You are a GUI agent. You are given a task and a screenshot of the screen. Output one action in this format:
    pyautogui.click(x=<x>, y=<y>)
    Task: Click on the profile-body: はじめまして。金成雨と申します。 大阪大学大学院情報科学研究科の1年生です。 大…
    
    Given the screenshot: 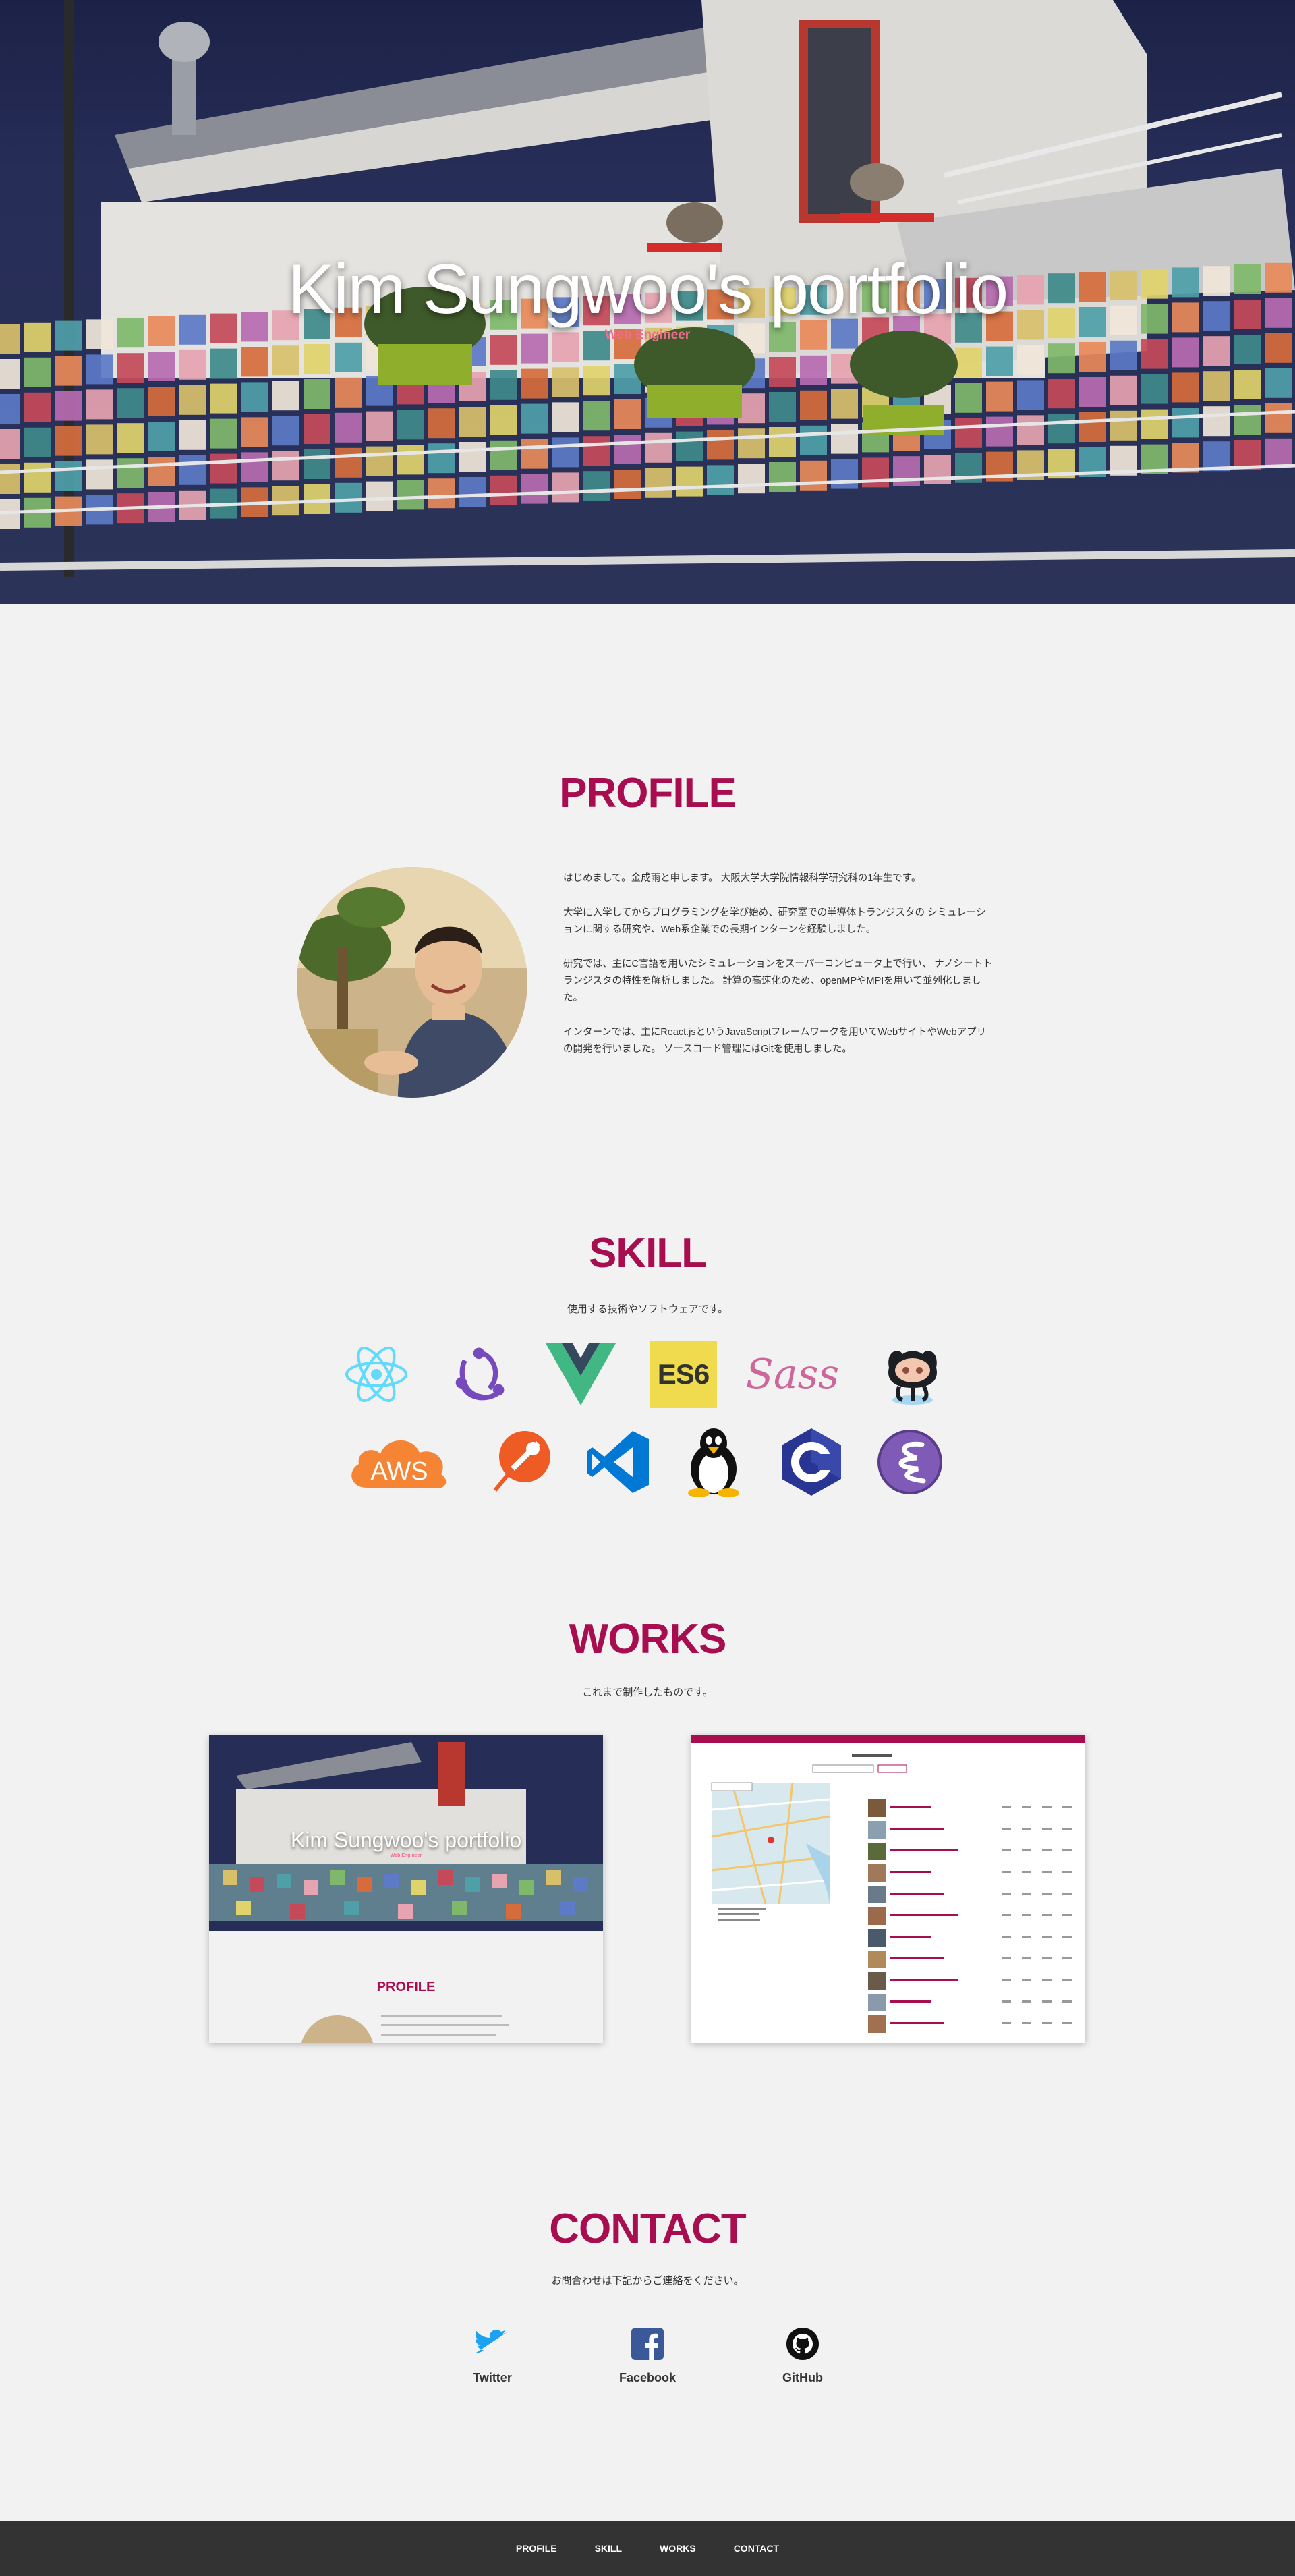 What is the action you would take?
    pyautogui.click(x=647, y=985)
    